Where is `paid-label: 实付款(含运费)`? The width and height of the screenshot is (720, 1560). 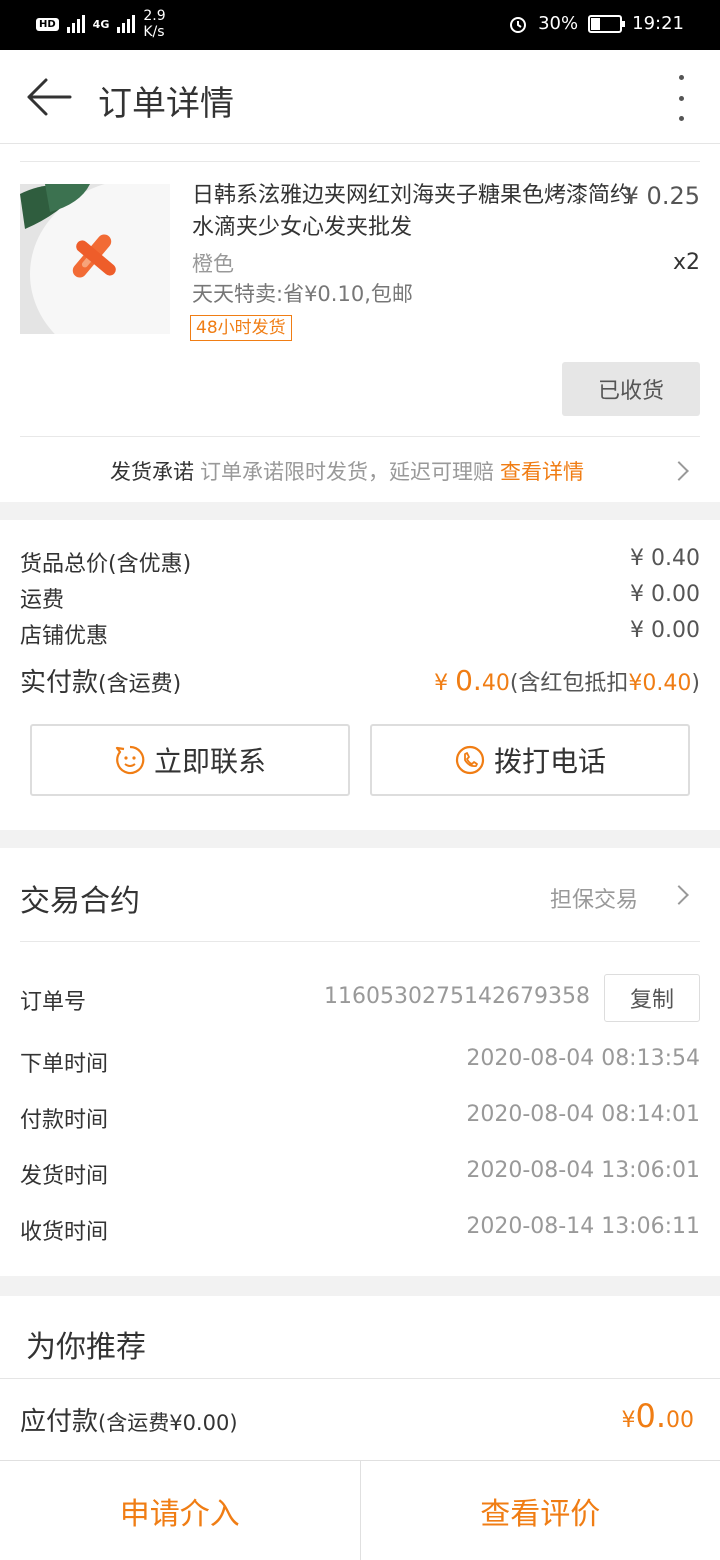
paid-label: 实付款(含运费) is located at coordinates (100, 680).